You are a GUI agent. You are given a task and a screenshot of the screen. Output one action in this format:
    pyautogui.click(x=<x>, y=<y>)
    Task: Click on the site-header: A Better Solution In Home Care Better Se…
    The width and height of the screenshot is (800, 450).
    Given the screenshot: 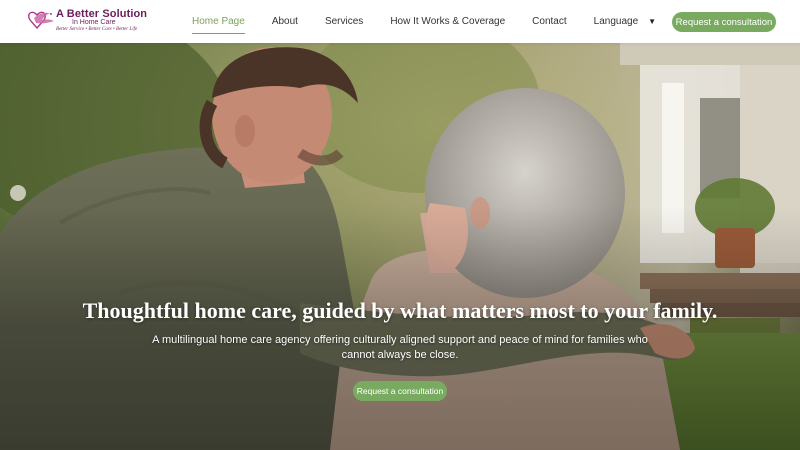 What is the action you would take?
    pyautogui.click(x=400, y=21)
    